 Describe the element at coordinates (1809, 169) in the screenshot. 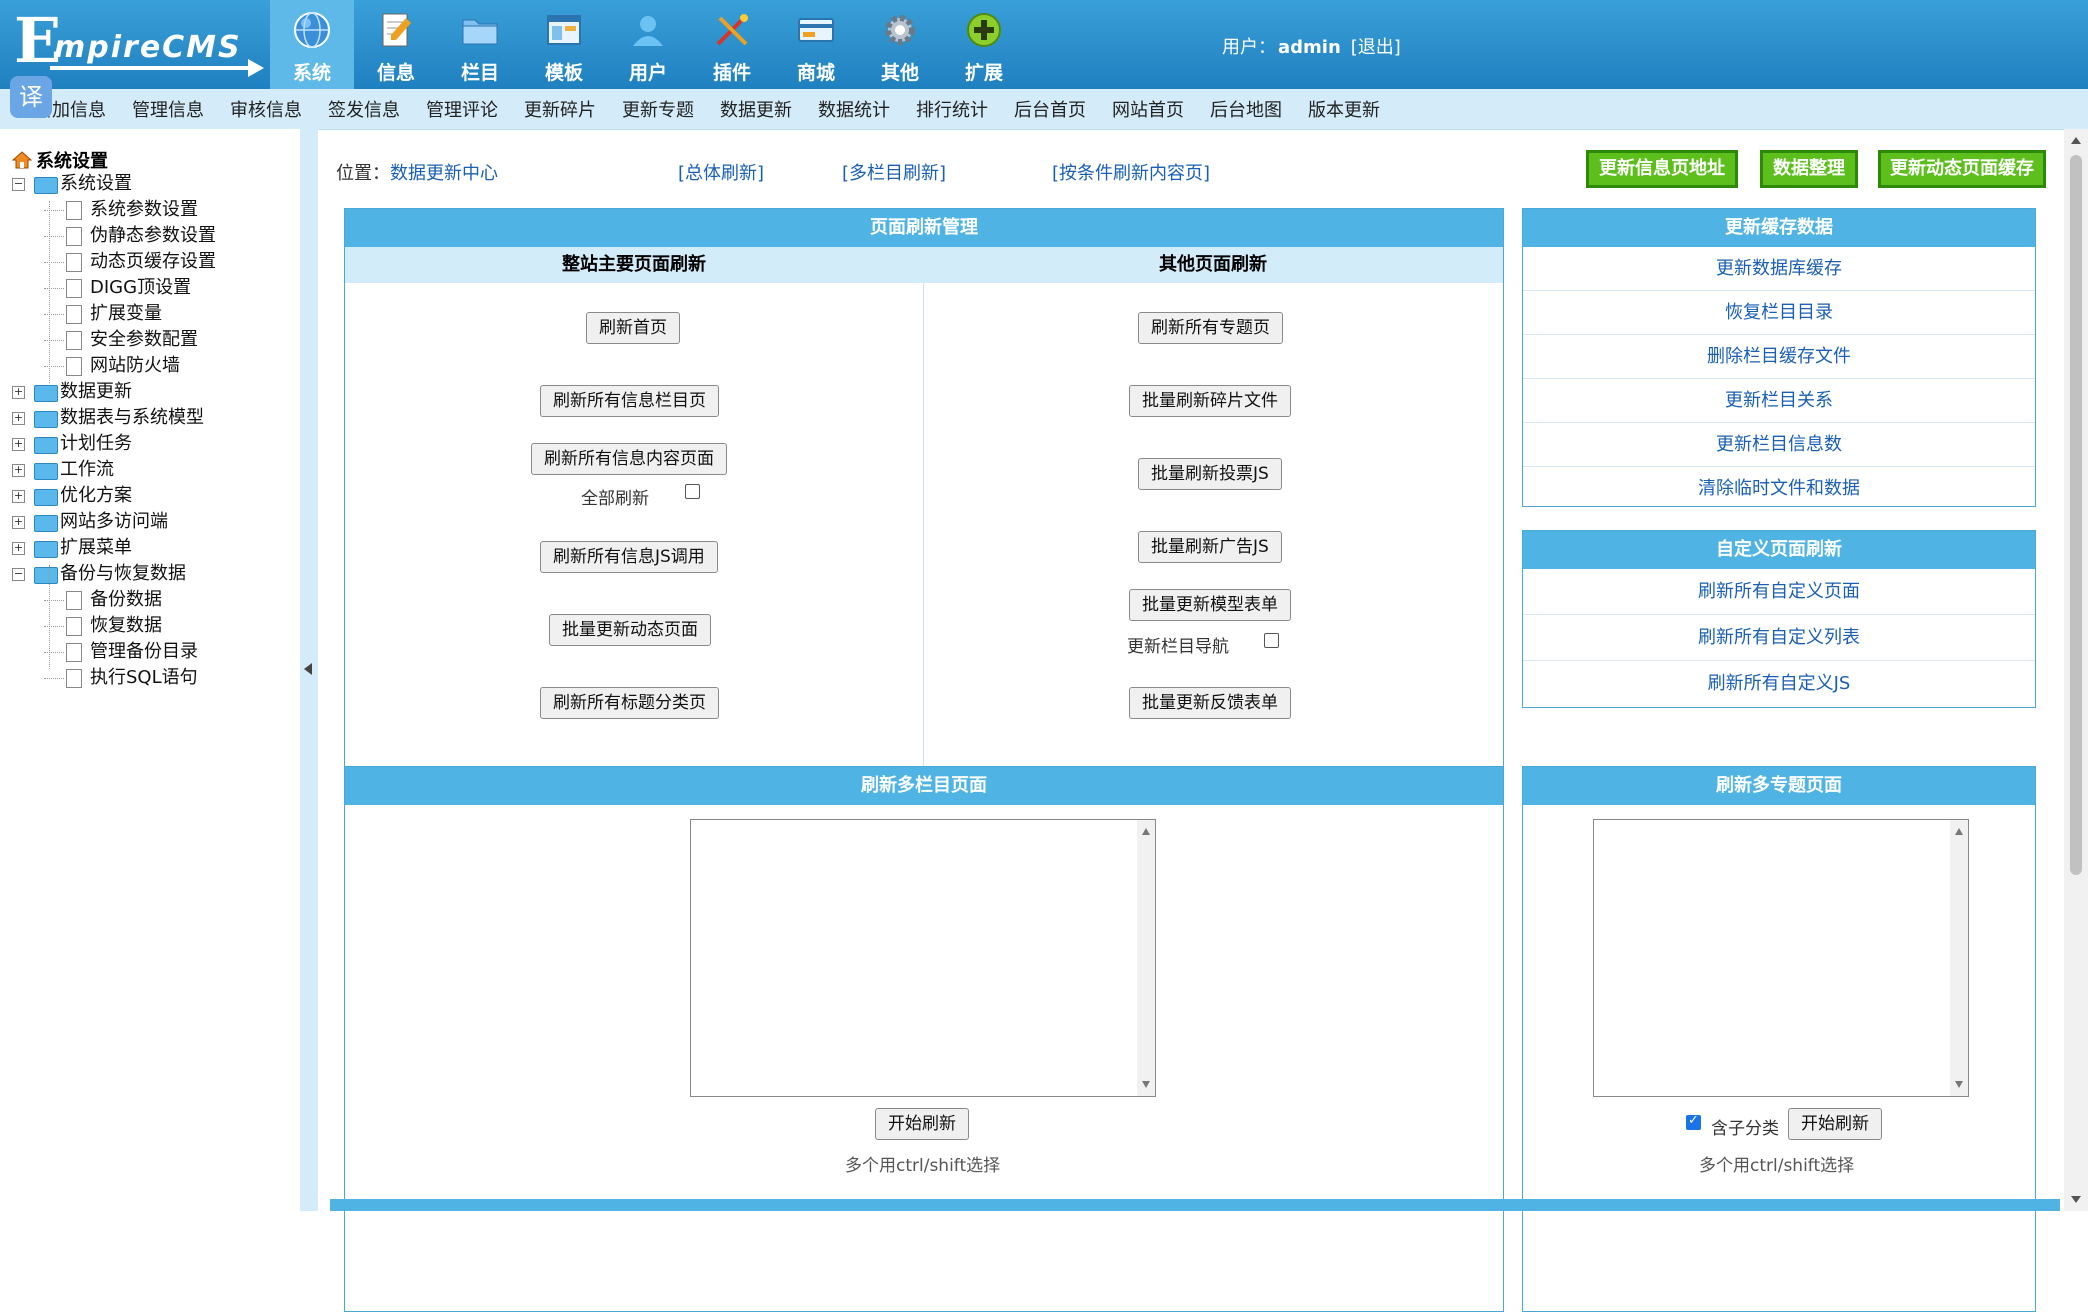

I see `data-tidy-button: 数据整理` at that location.